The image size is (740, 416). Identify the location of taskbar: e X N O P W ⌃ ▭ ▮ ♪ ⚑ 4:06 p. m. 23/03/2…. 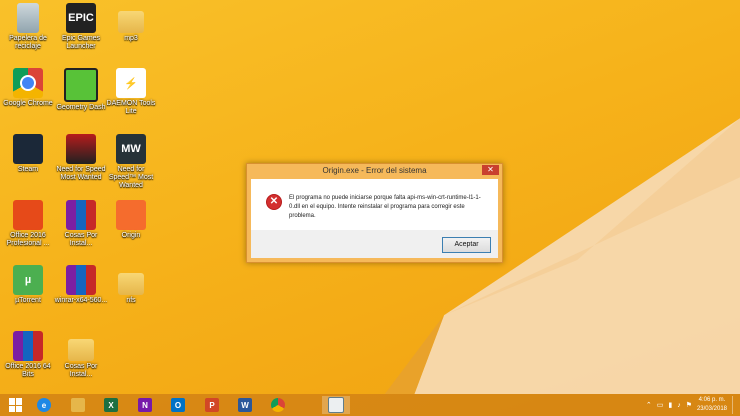
(370, 405).